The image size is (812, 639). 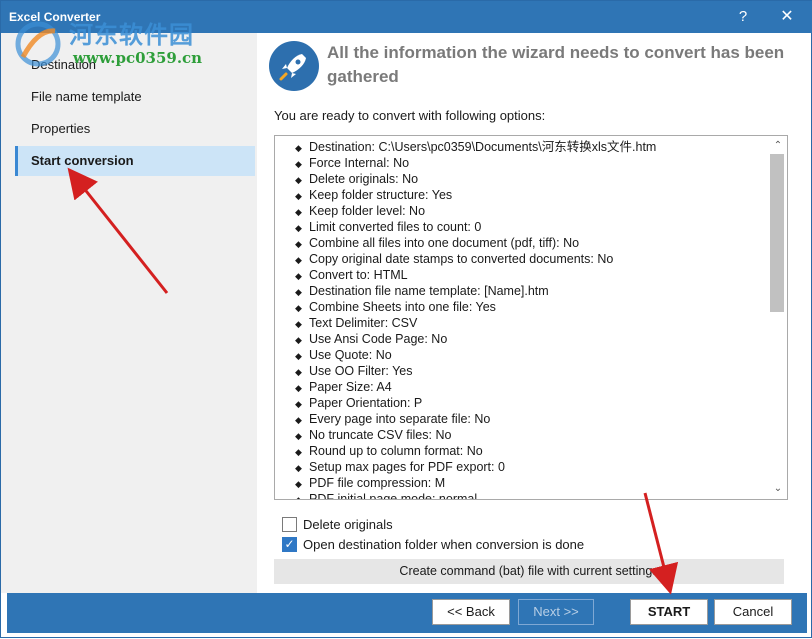 I want to click on delete-originals-label: Delete originals, so click(x=348, y=524).